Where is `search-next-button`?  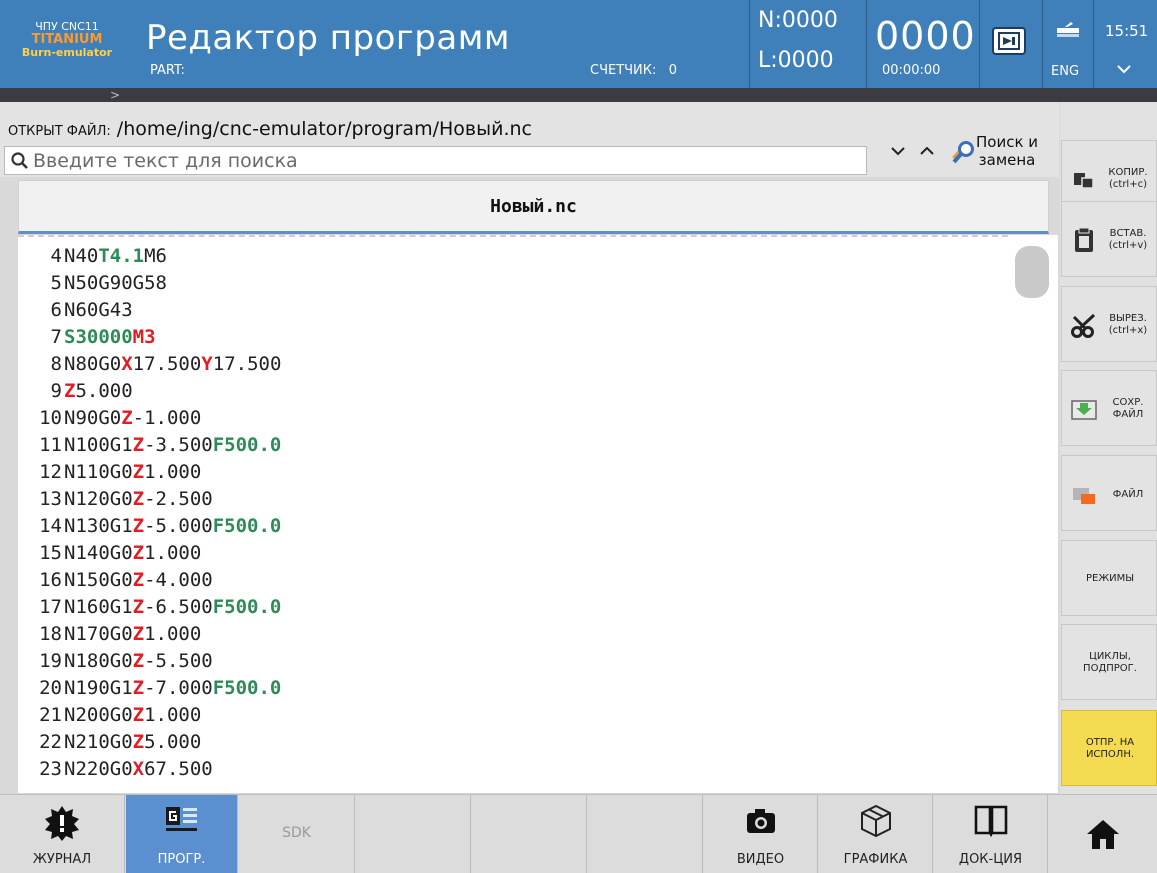 search-next-button is located at coordinates (897, 152).